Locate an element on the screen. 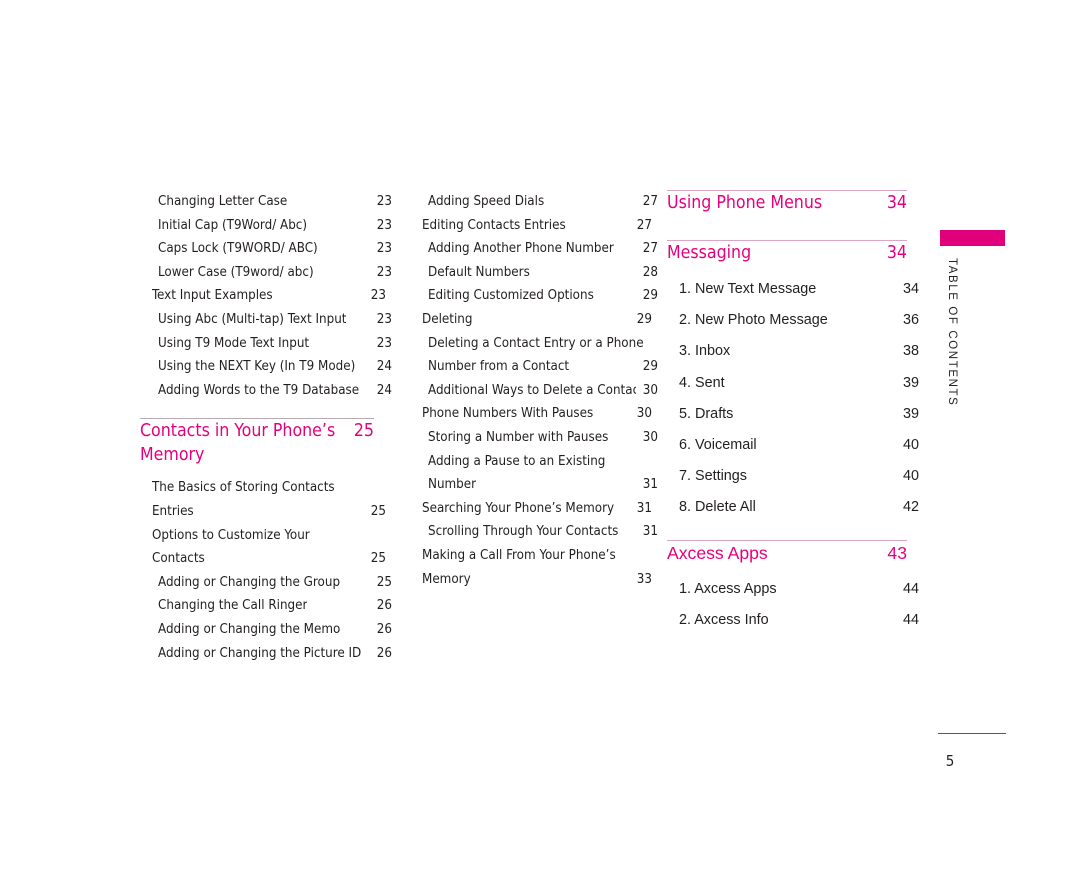 The height and width of the screenshot is (888, 1080). toc-entry-title: Storing a Number with Pauses is located at coordinates (518, 437).